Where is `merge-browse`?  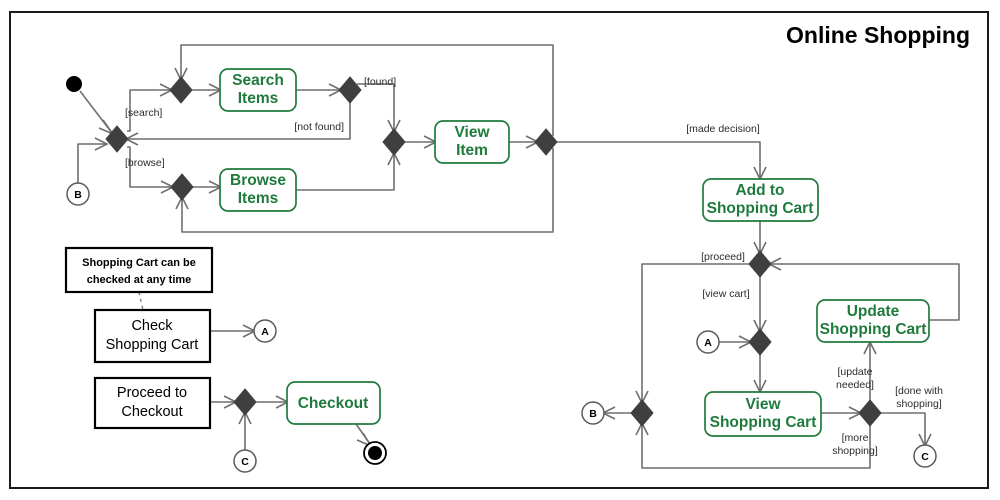 merge-browse is located at coordinates (182, 187).